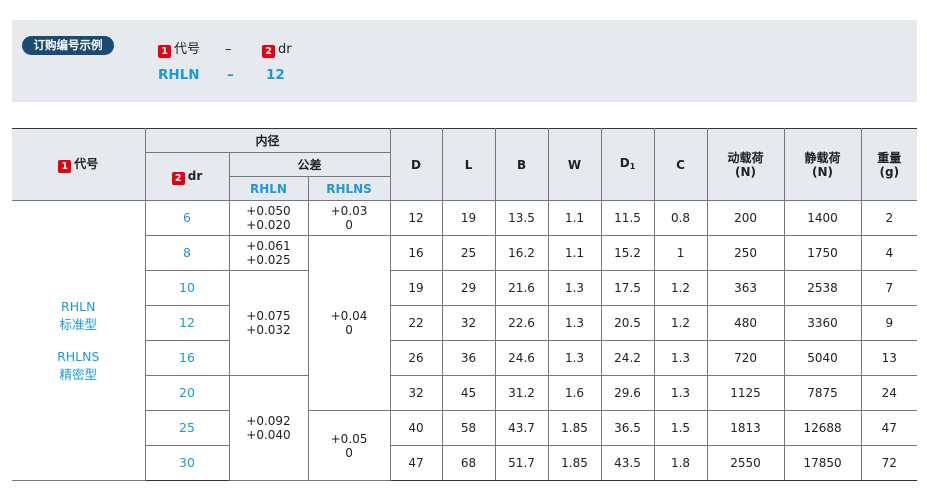 The width and height of the screenshot is (927, 493). I want to click on cell-C: 1.3, so click(680, 393).